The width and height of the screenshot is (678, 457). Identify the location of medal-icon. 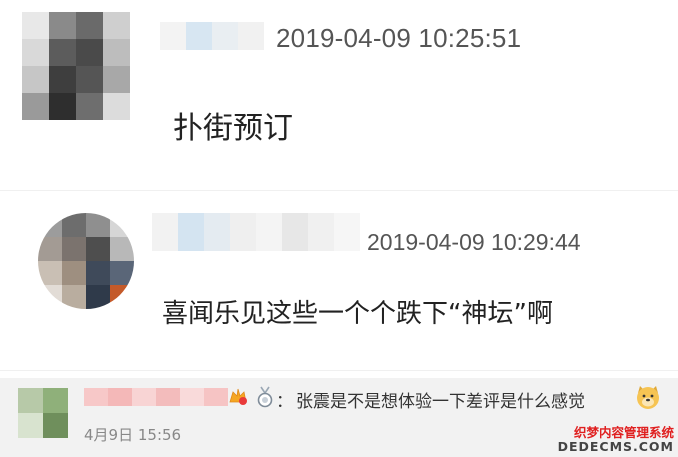
(265, 397).